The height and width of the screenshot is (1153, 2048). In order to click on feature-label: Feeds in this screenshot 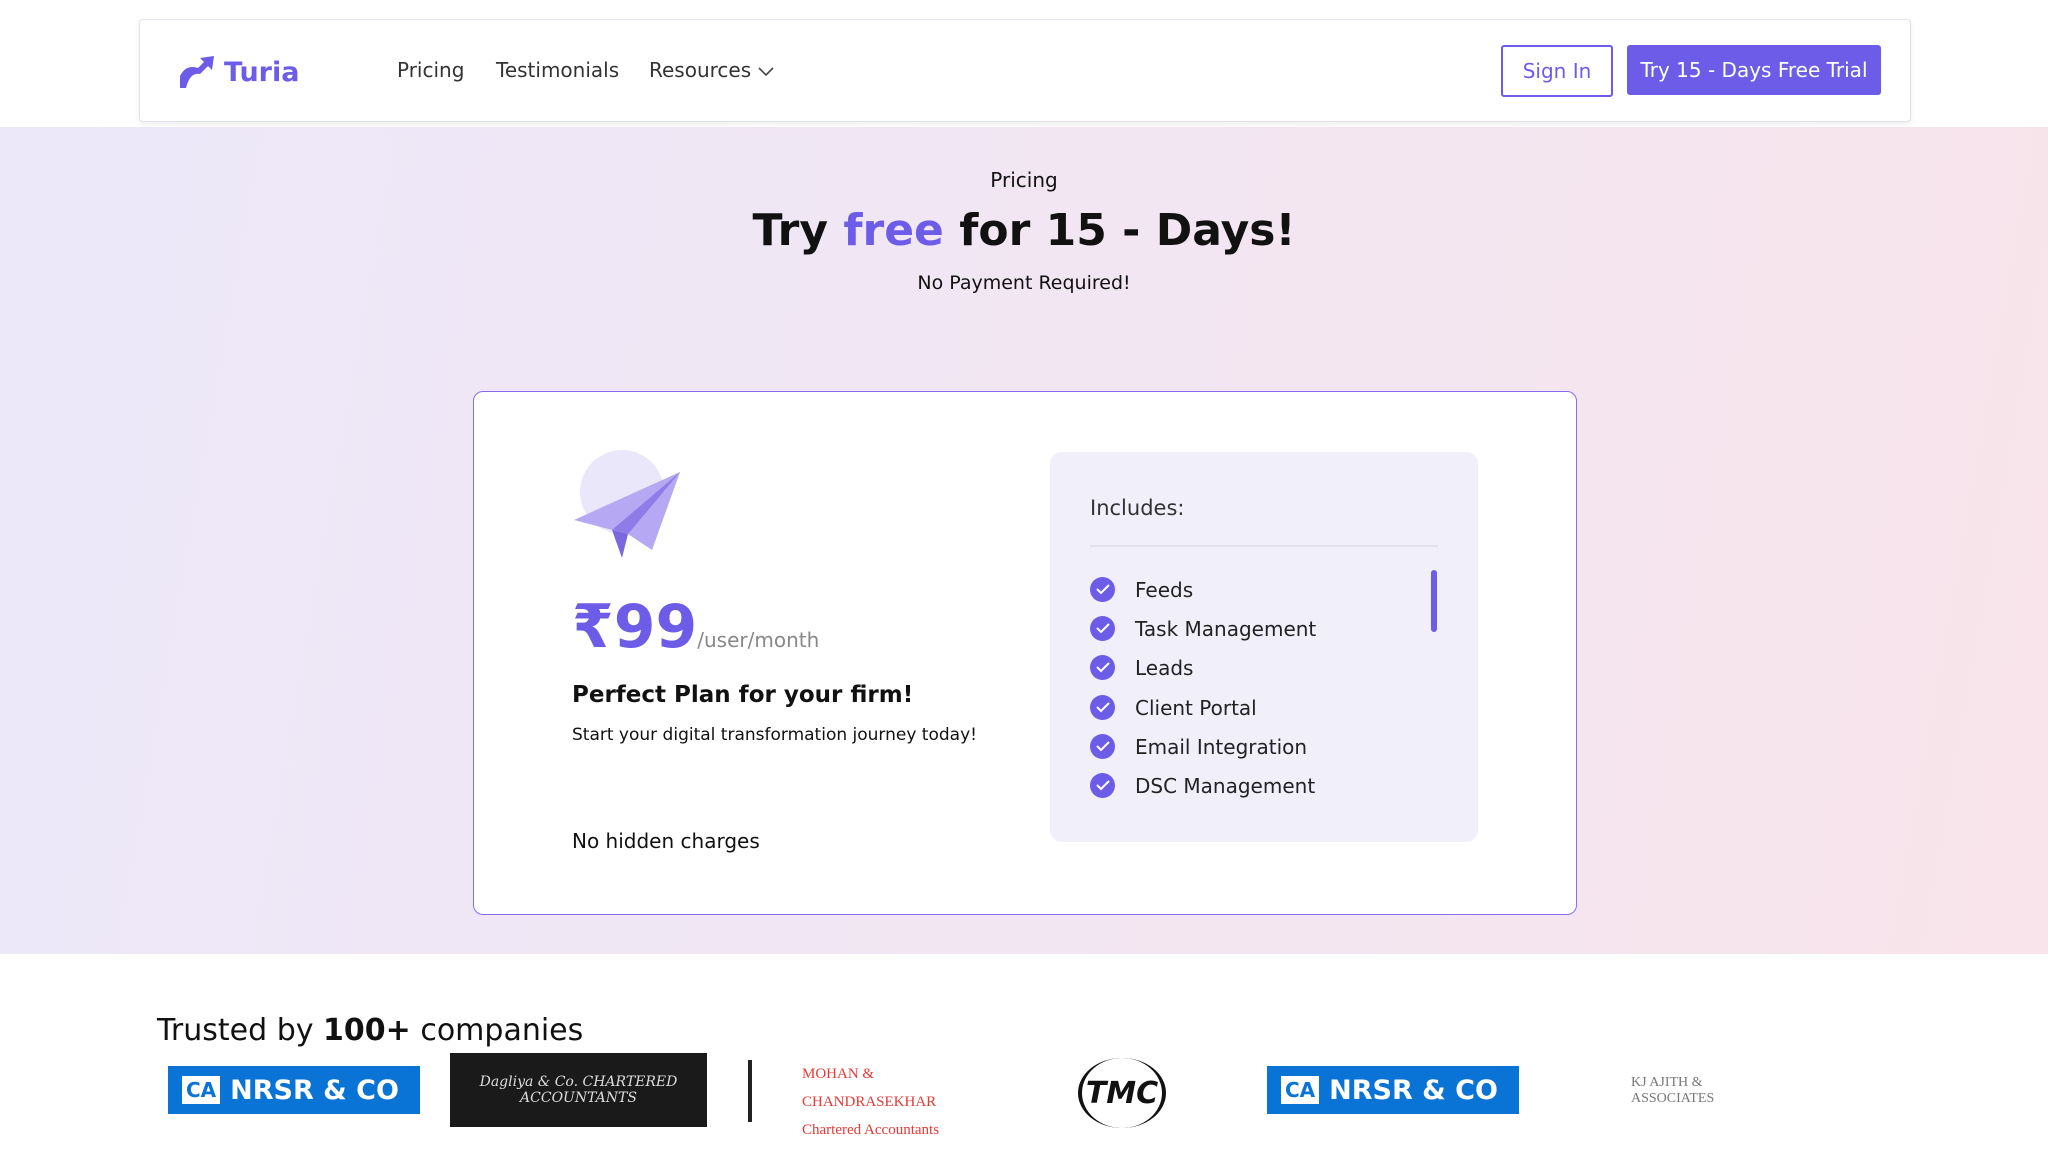, I will do `click(1164, 589)`.